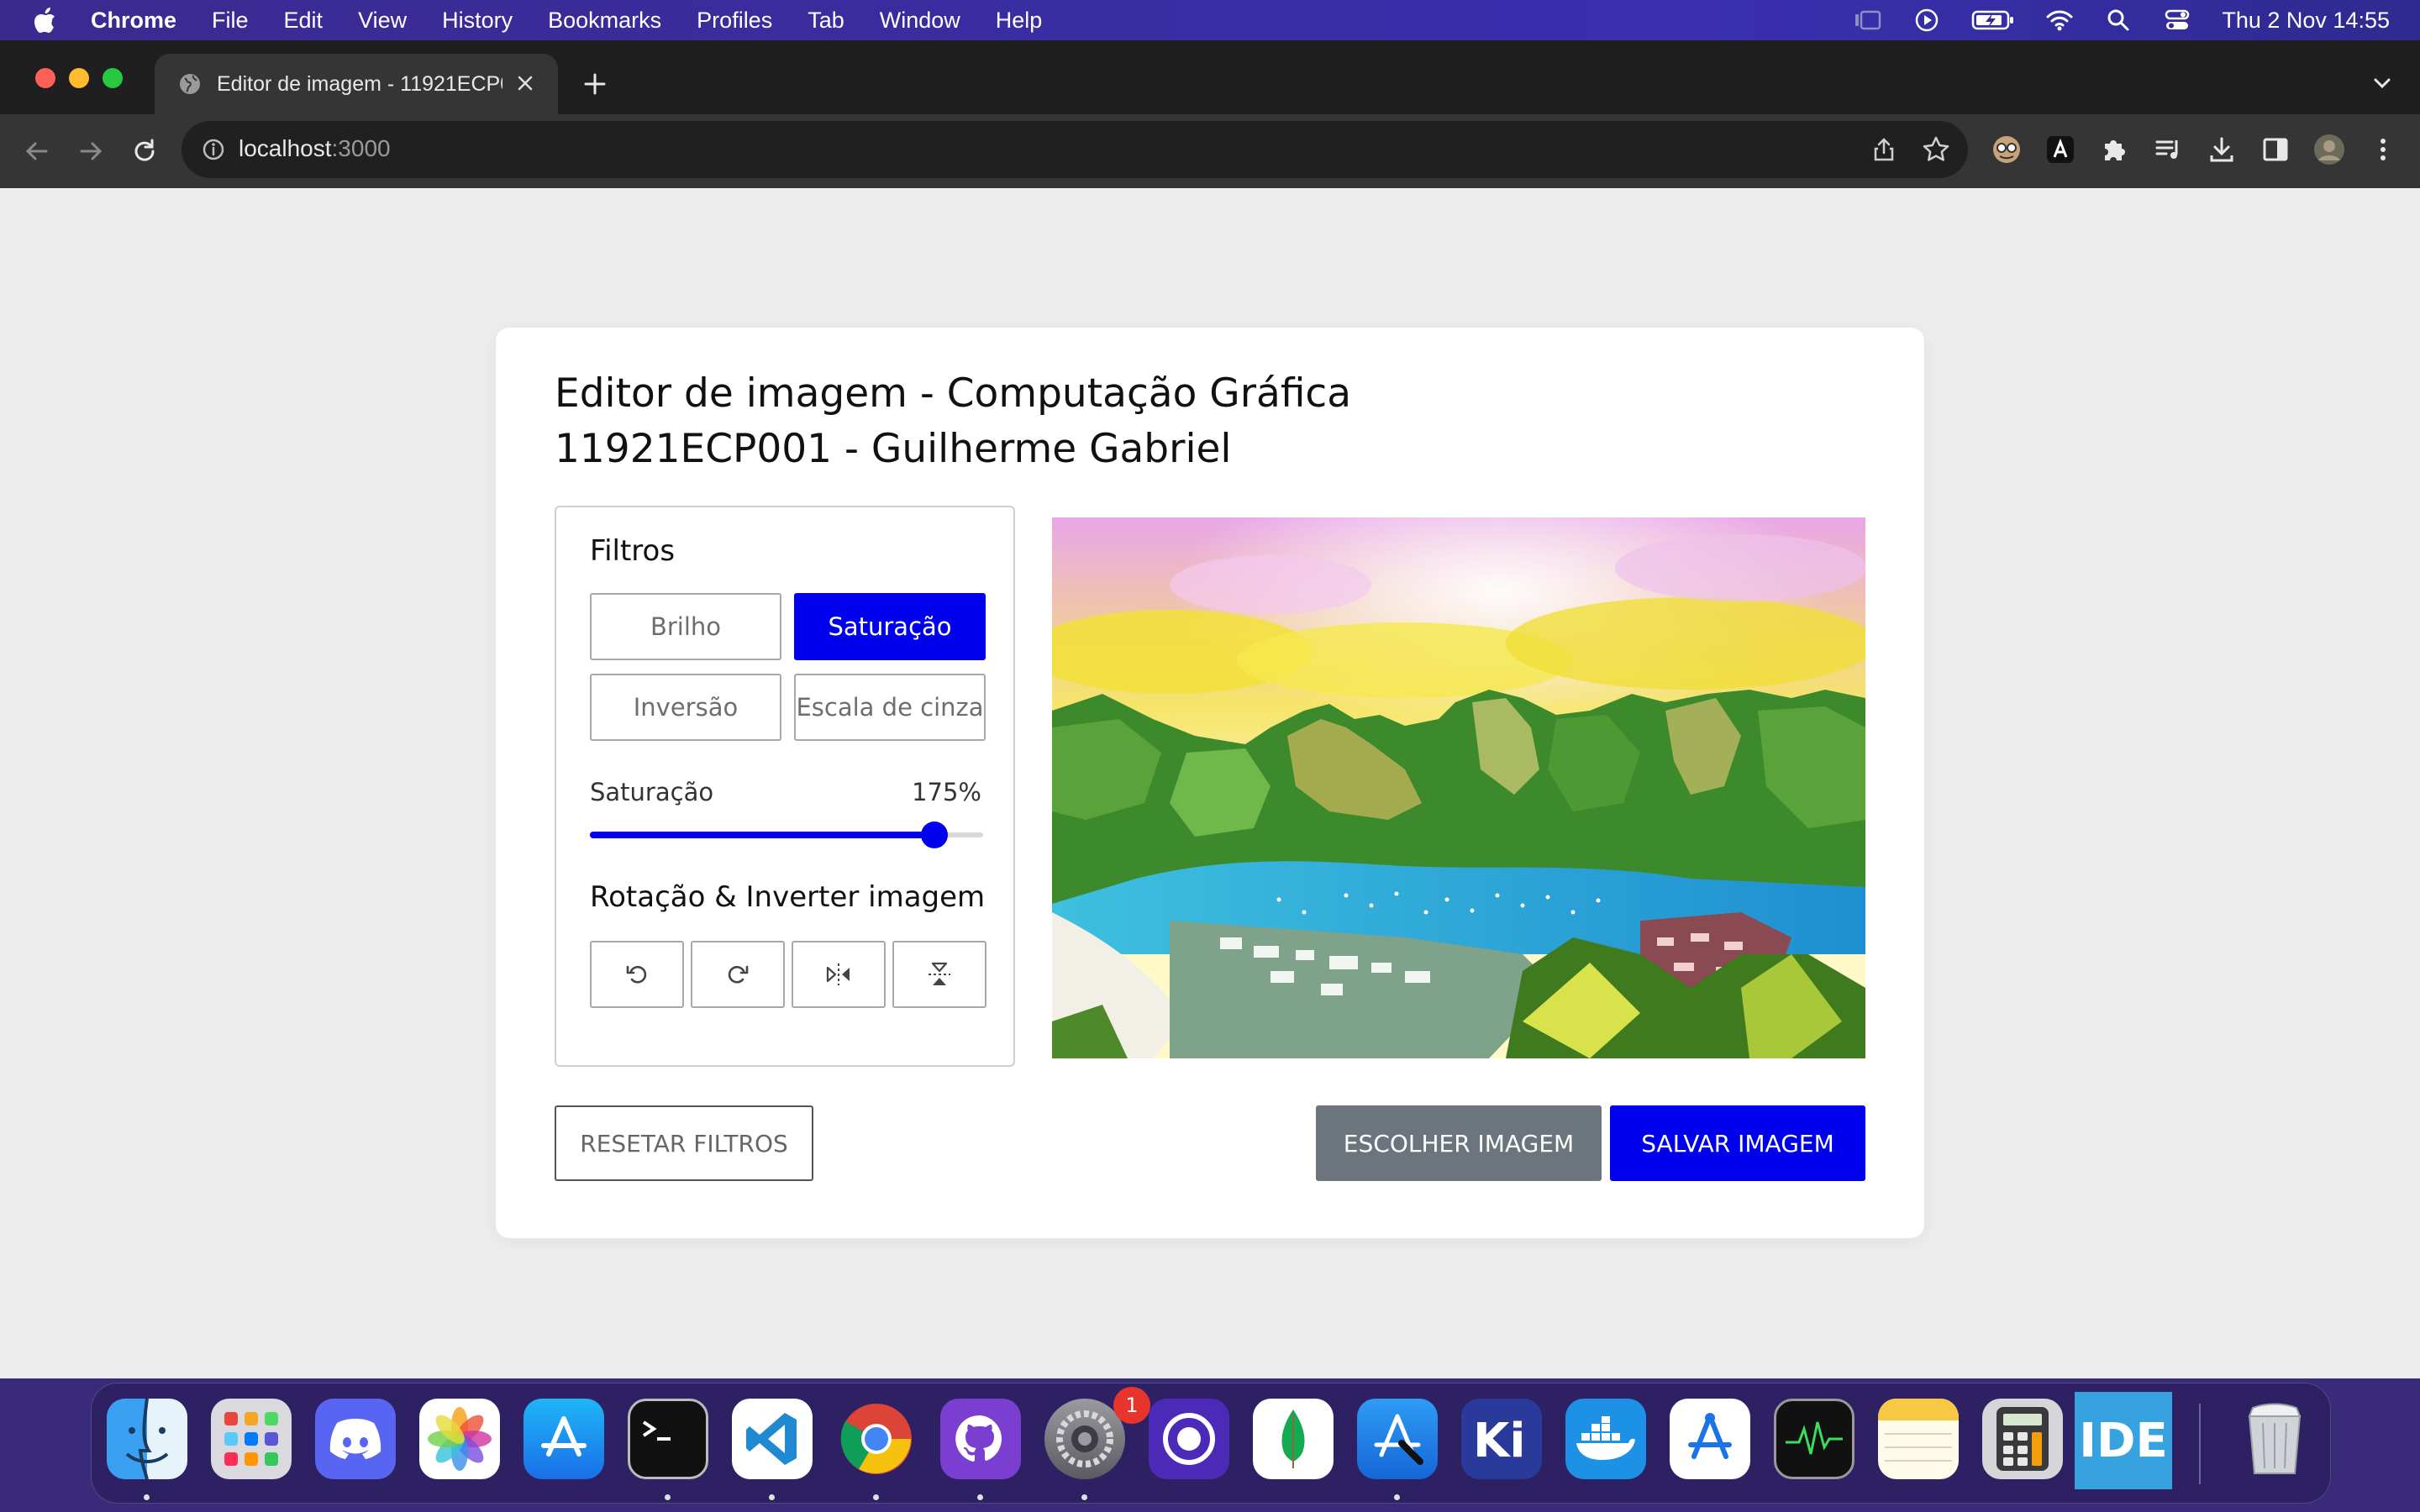 Image resolution: width=2420 pixels, height=1512 pixels. Describe the element at coordinates (1020, 21) in the screenshot. I see `menu-help: Help` at that location.